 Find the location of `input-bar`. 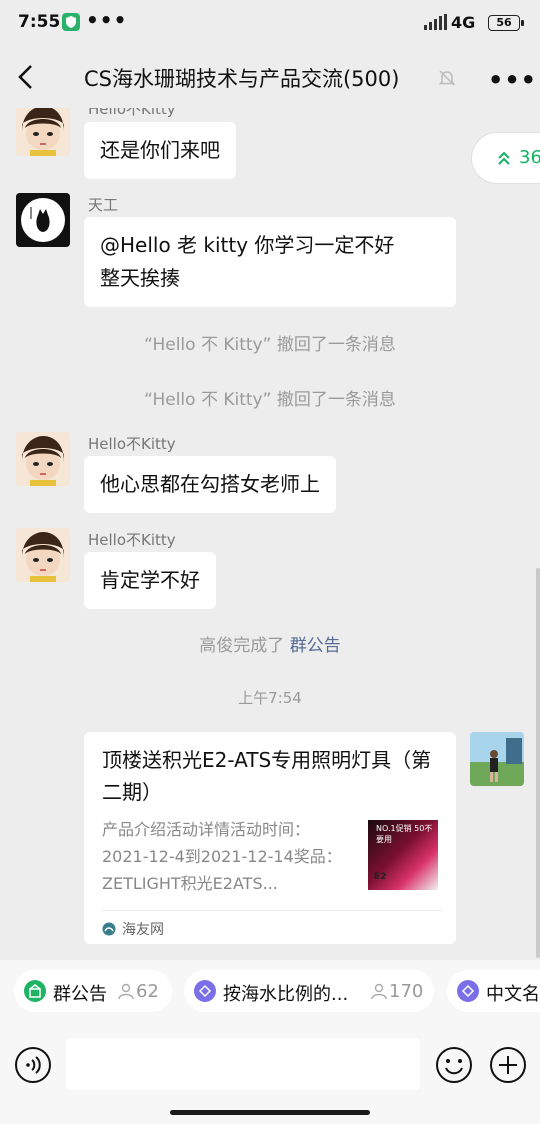

input-bar is located at coordinates (270, 1073).